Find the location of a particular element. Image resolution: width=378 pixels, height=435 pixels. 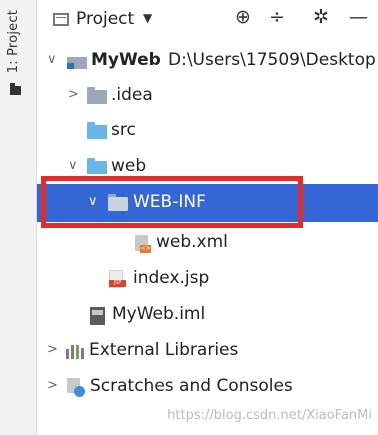

tree-node-label: MyWeb.iml is located at coordinates (159, 314).